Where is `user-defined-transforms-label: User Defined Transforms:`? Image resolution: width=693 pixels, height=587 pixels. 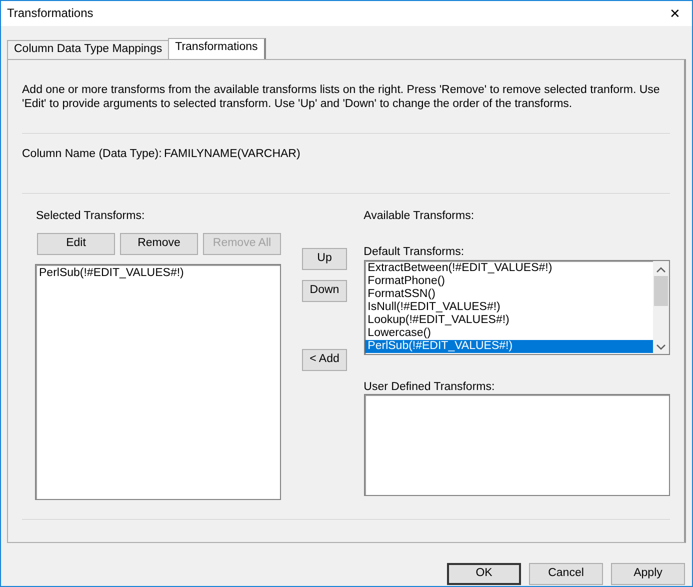
user-defined-transforms-label: User Defined Transforms: is located at coordinates (430, 387).